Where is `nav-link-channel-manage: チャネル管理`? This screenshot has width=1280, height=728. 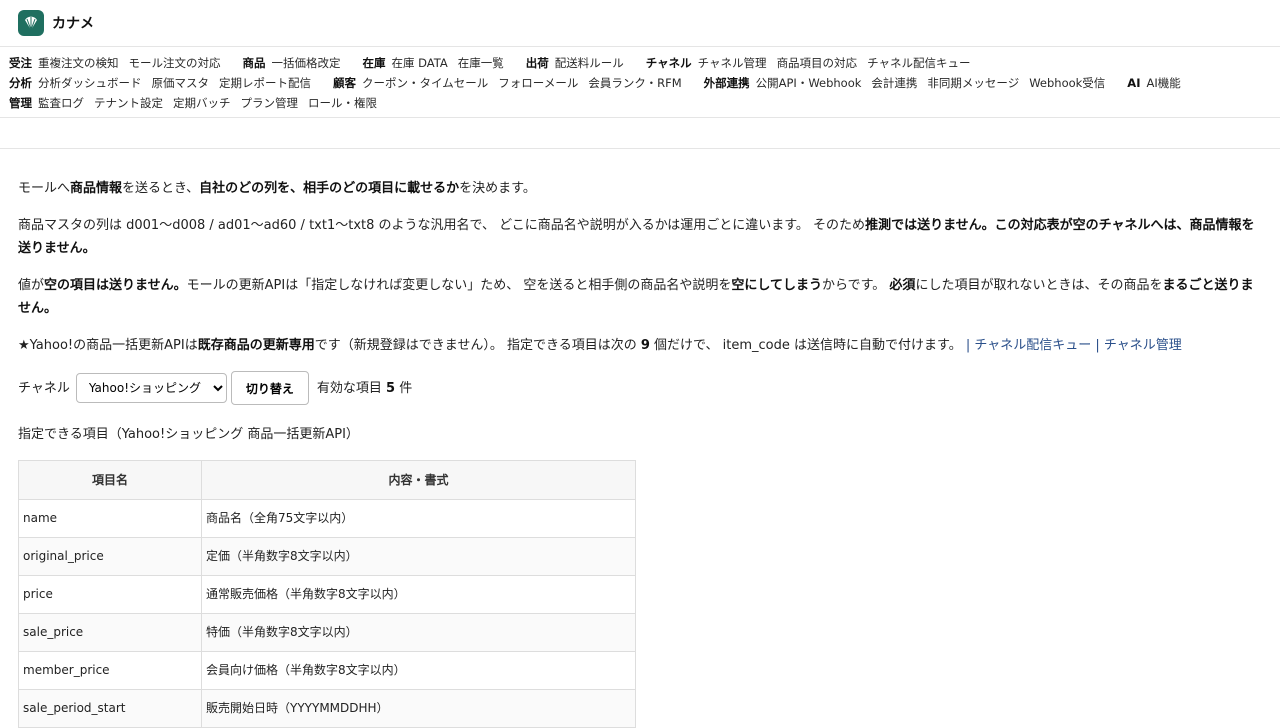
nav-link-channel-manage: チャネル管理 is located at coordinates (732, 63).